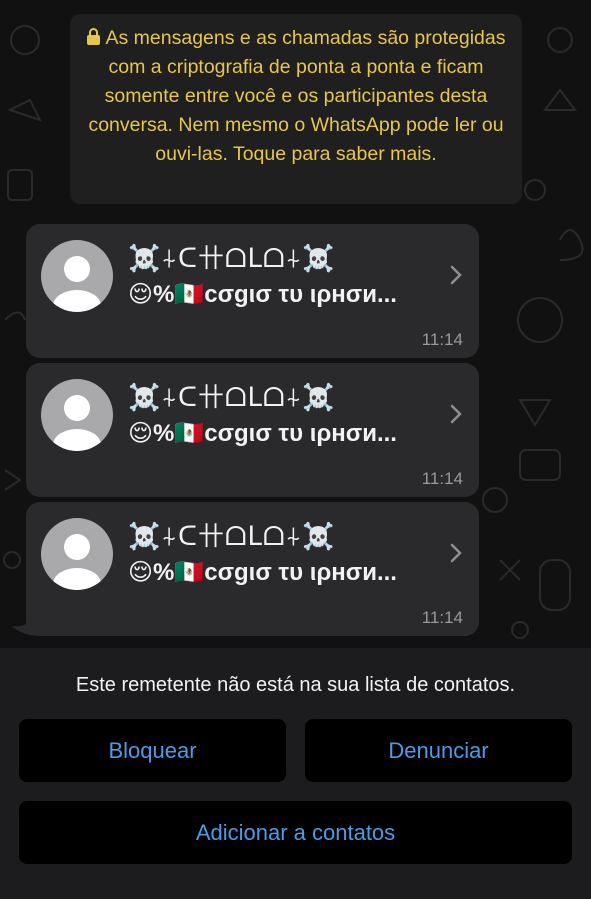 Image resolution: width=591 pixels, height=899 pixels. I want to click on report-button: Denunciar, so click(438, 750).